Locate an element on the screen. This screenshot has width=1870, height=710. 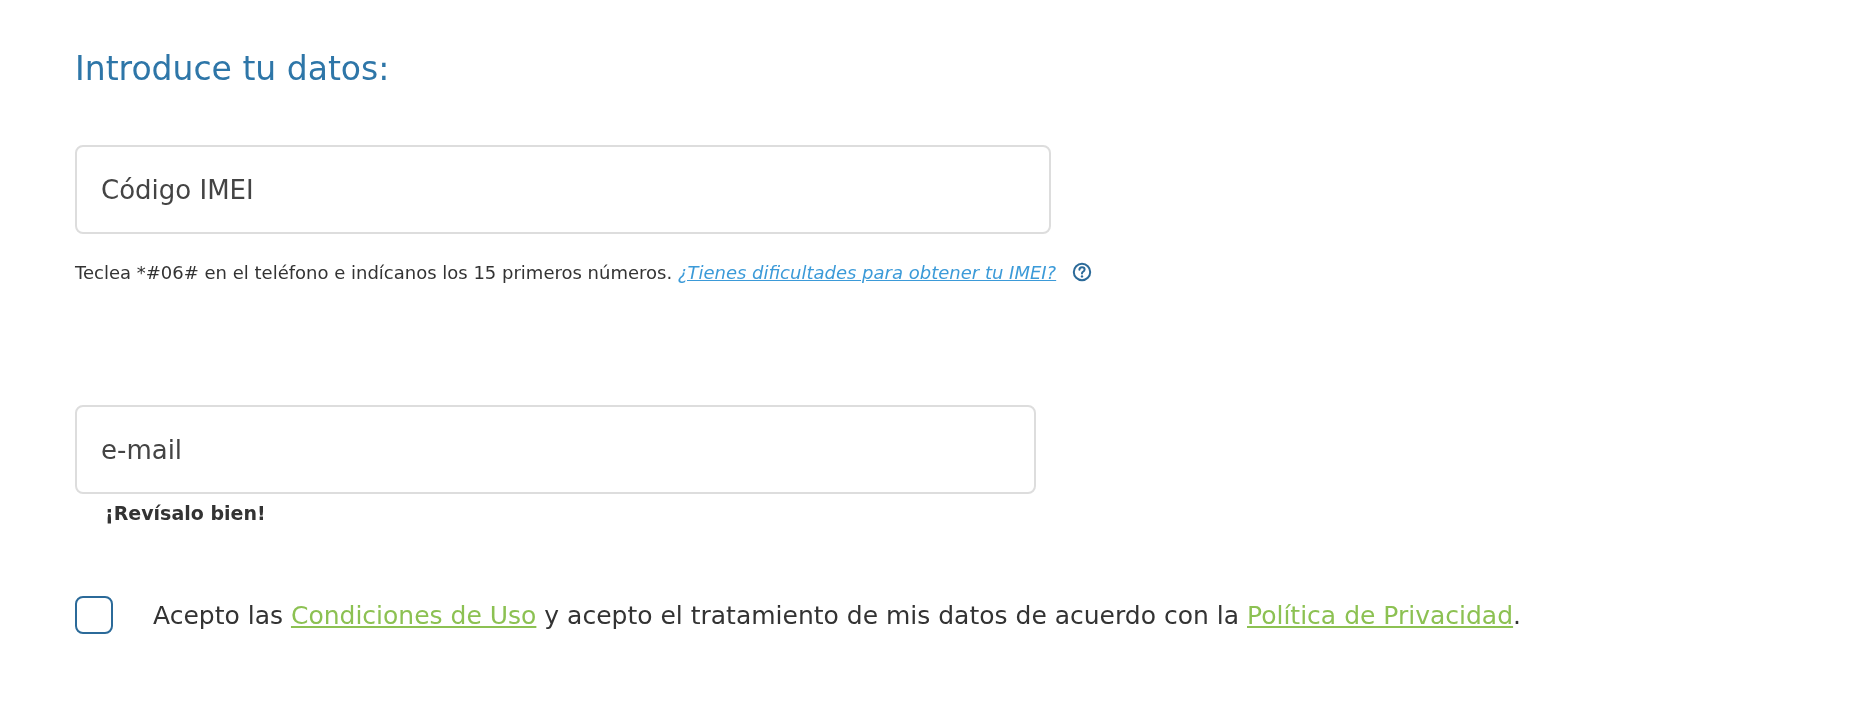
consent-checkbox is located at coordinates (94, 615).